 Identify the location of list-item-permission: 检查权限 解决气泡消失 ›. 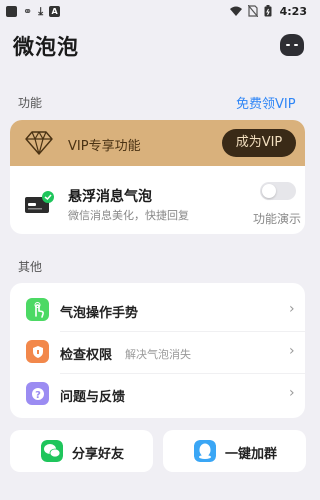
(157, 352).